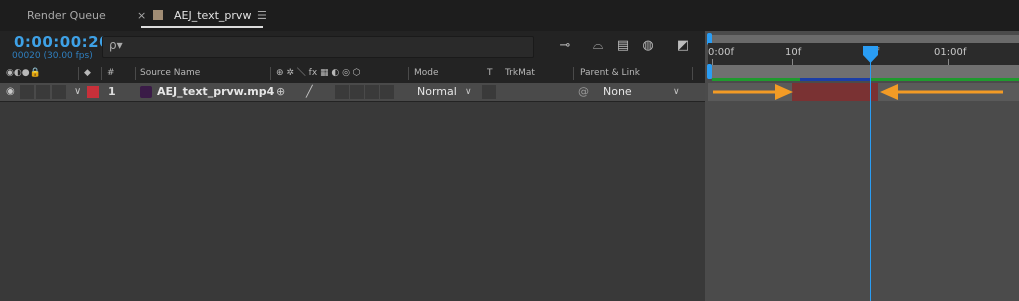 This screenshot has height=301, width=1019. I want to click on layer-name: AEJ_text_prvw.mp4, so click(215, 92).